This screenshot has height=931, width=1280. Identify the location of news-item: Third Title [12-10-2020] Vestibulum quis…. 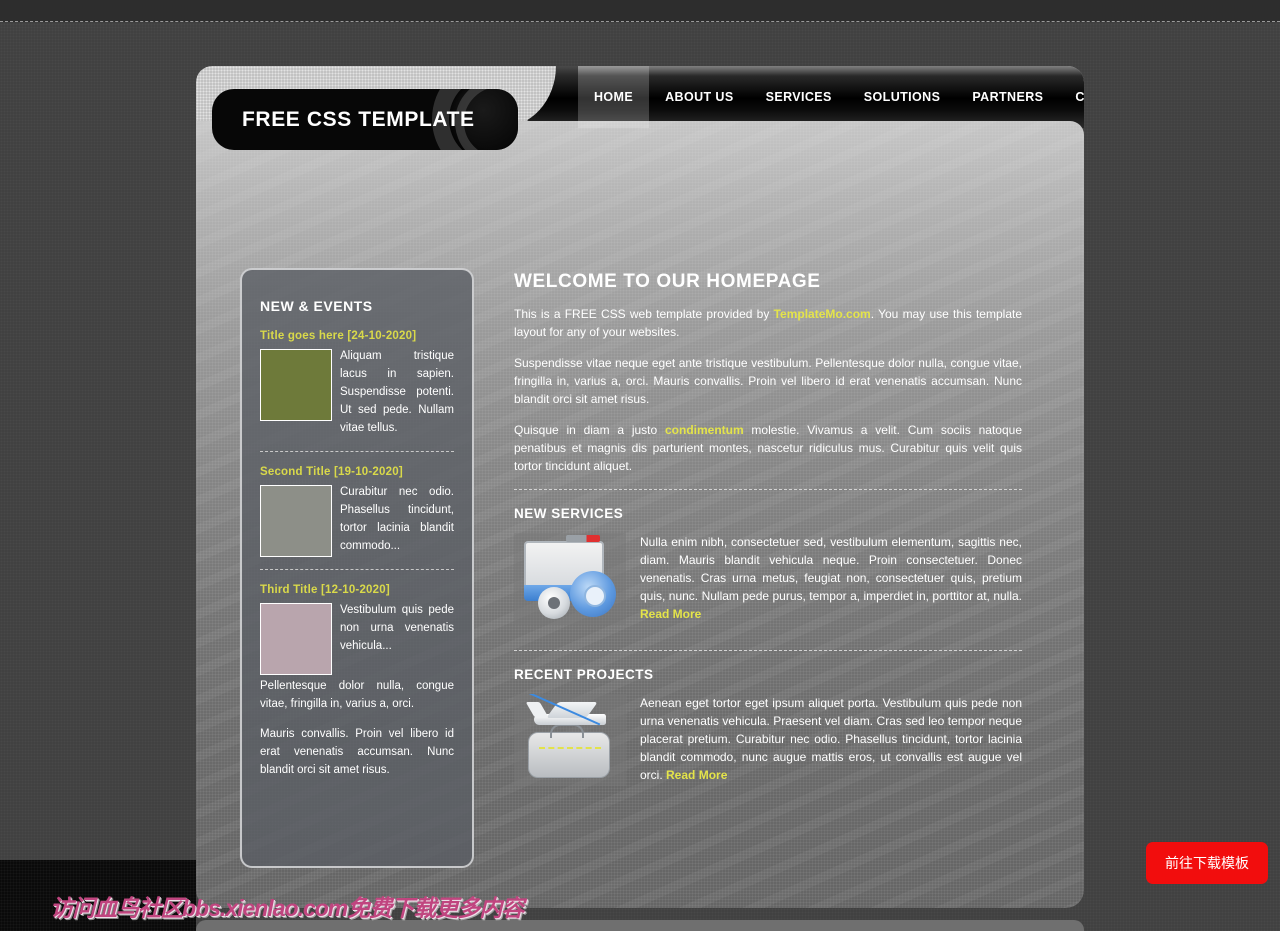
(357, 681).